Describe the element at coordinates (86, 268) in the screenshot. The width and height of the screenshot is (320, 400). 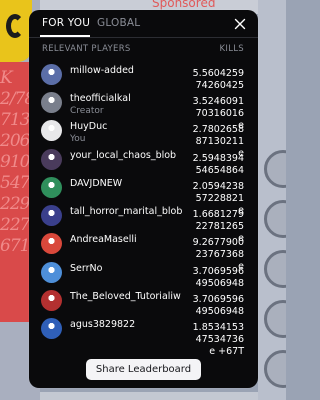
I see `player-name: SerrNo` at that location.